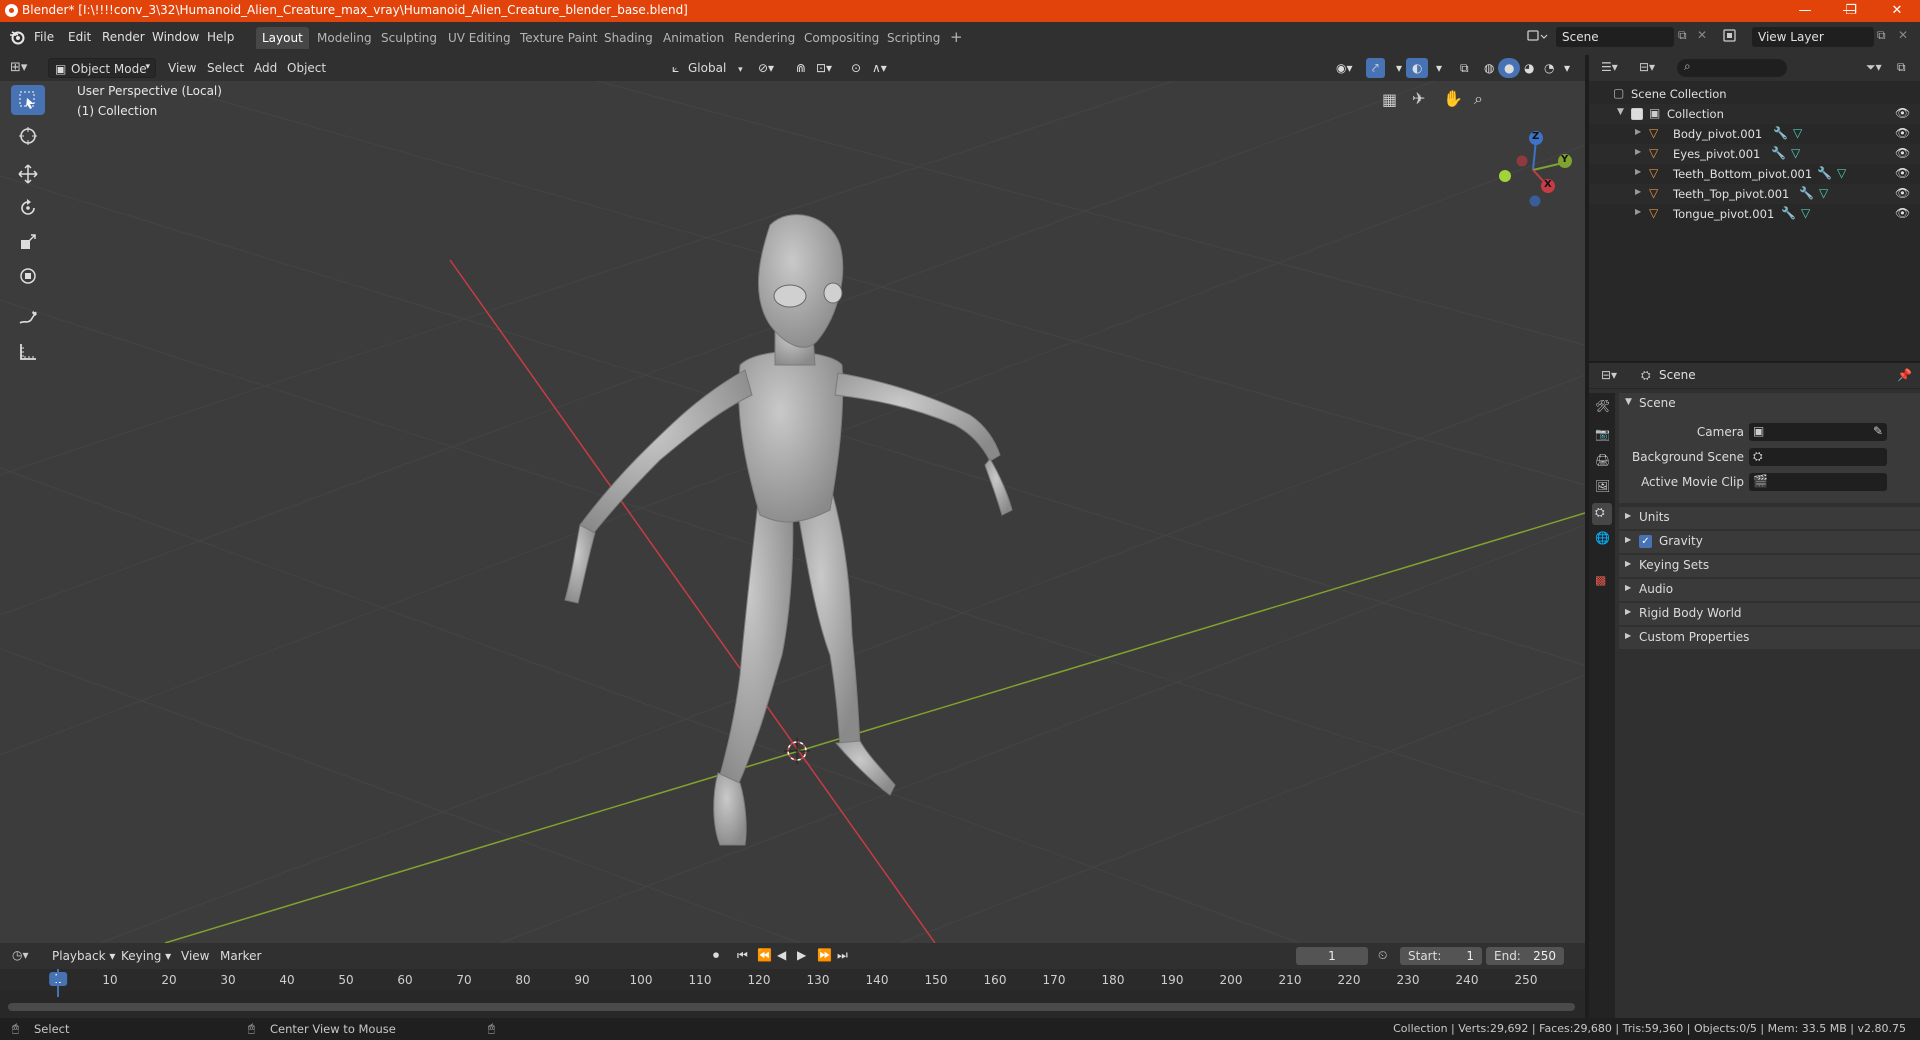 This screenshot has width=1920, height=1040. Describe the element at coordinates (306, 68) in the screenshot. I see `viewport-menu-object: Object` at that location.